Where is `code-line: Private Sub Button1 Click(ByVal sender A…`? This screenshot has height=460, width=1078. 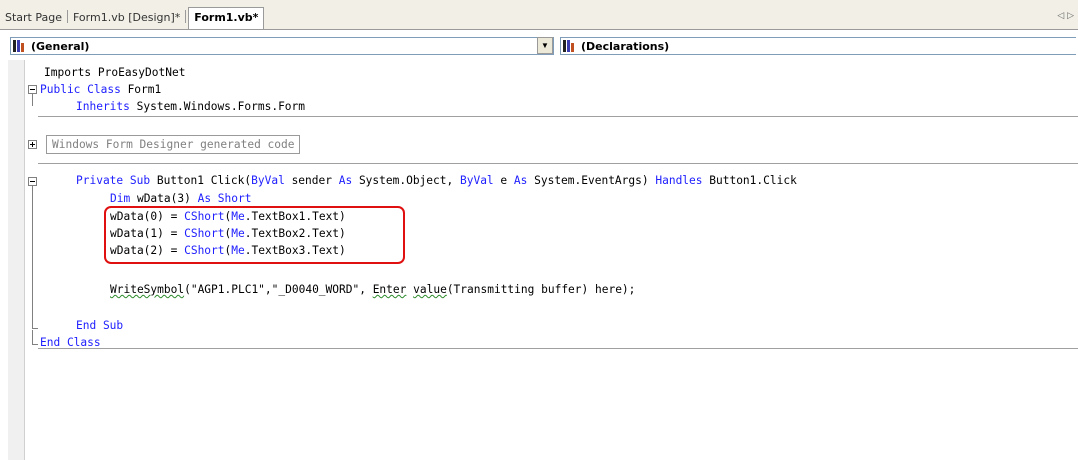 code-line: Private Sub Button1 Click(ByVal sender A… is located at coordinates (436, 180).